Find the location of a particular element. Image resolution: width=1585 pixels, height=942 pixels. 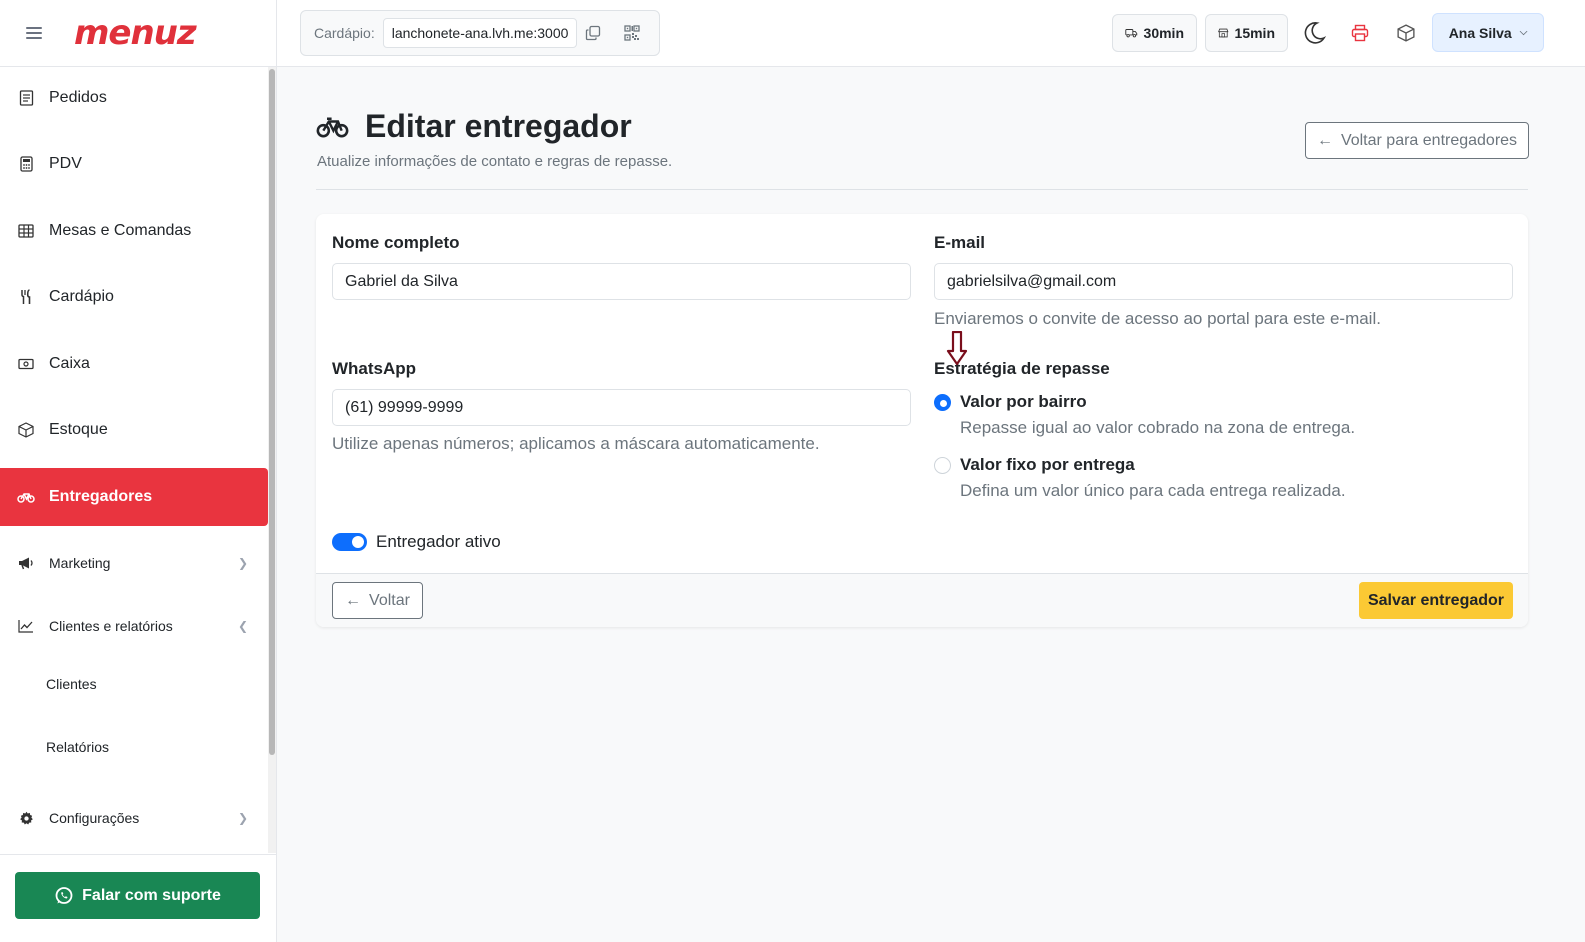

sidebar-item-label: Marketing is located at coordinates (80, 563).